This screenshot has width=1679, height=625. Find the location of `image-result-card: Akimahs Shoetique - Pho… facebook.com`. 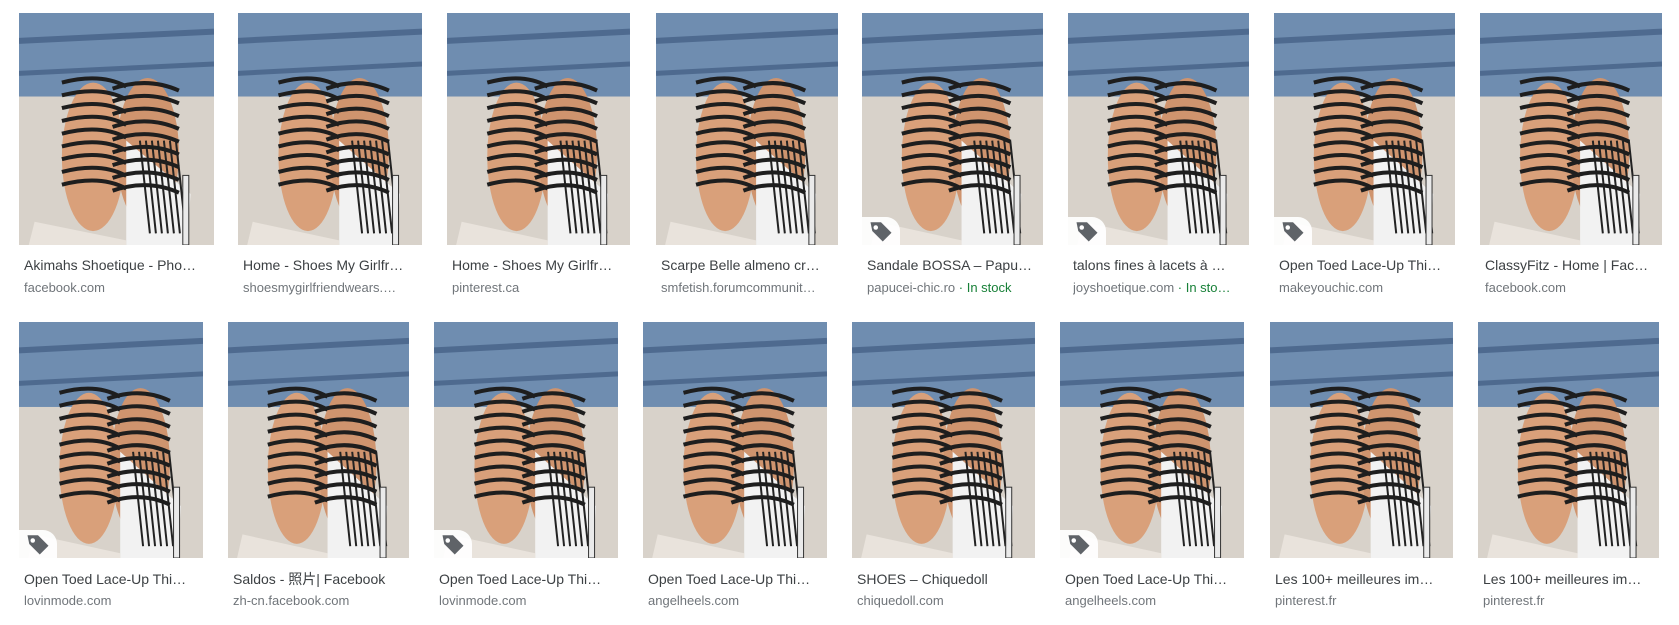

image-result-card: Akimahs Shoetique - Pho… facebook.com is located at coordinates (116, 155).